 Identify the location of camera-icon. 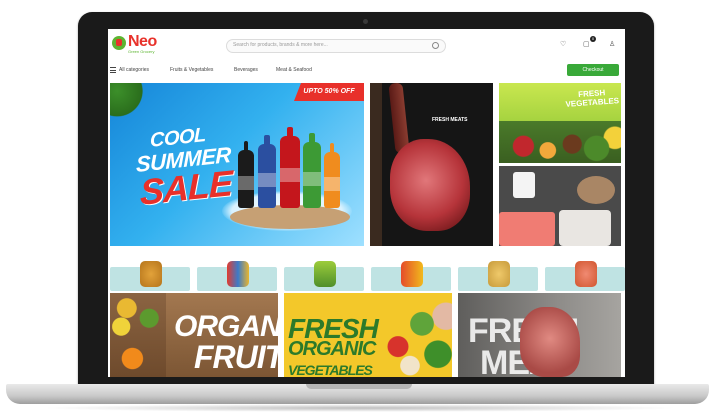
(365, 21).